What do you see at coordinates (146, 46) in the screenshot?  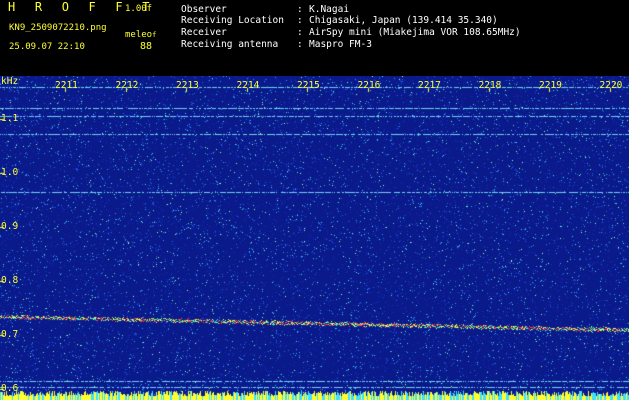 I see `param-value-label: 88` at bounding box center [146, 46].